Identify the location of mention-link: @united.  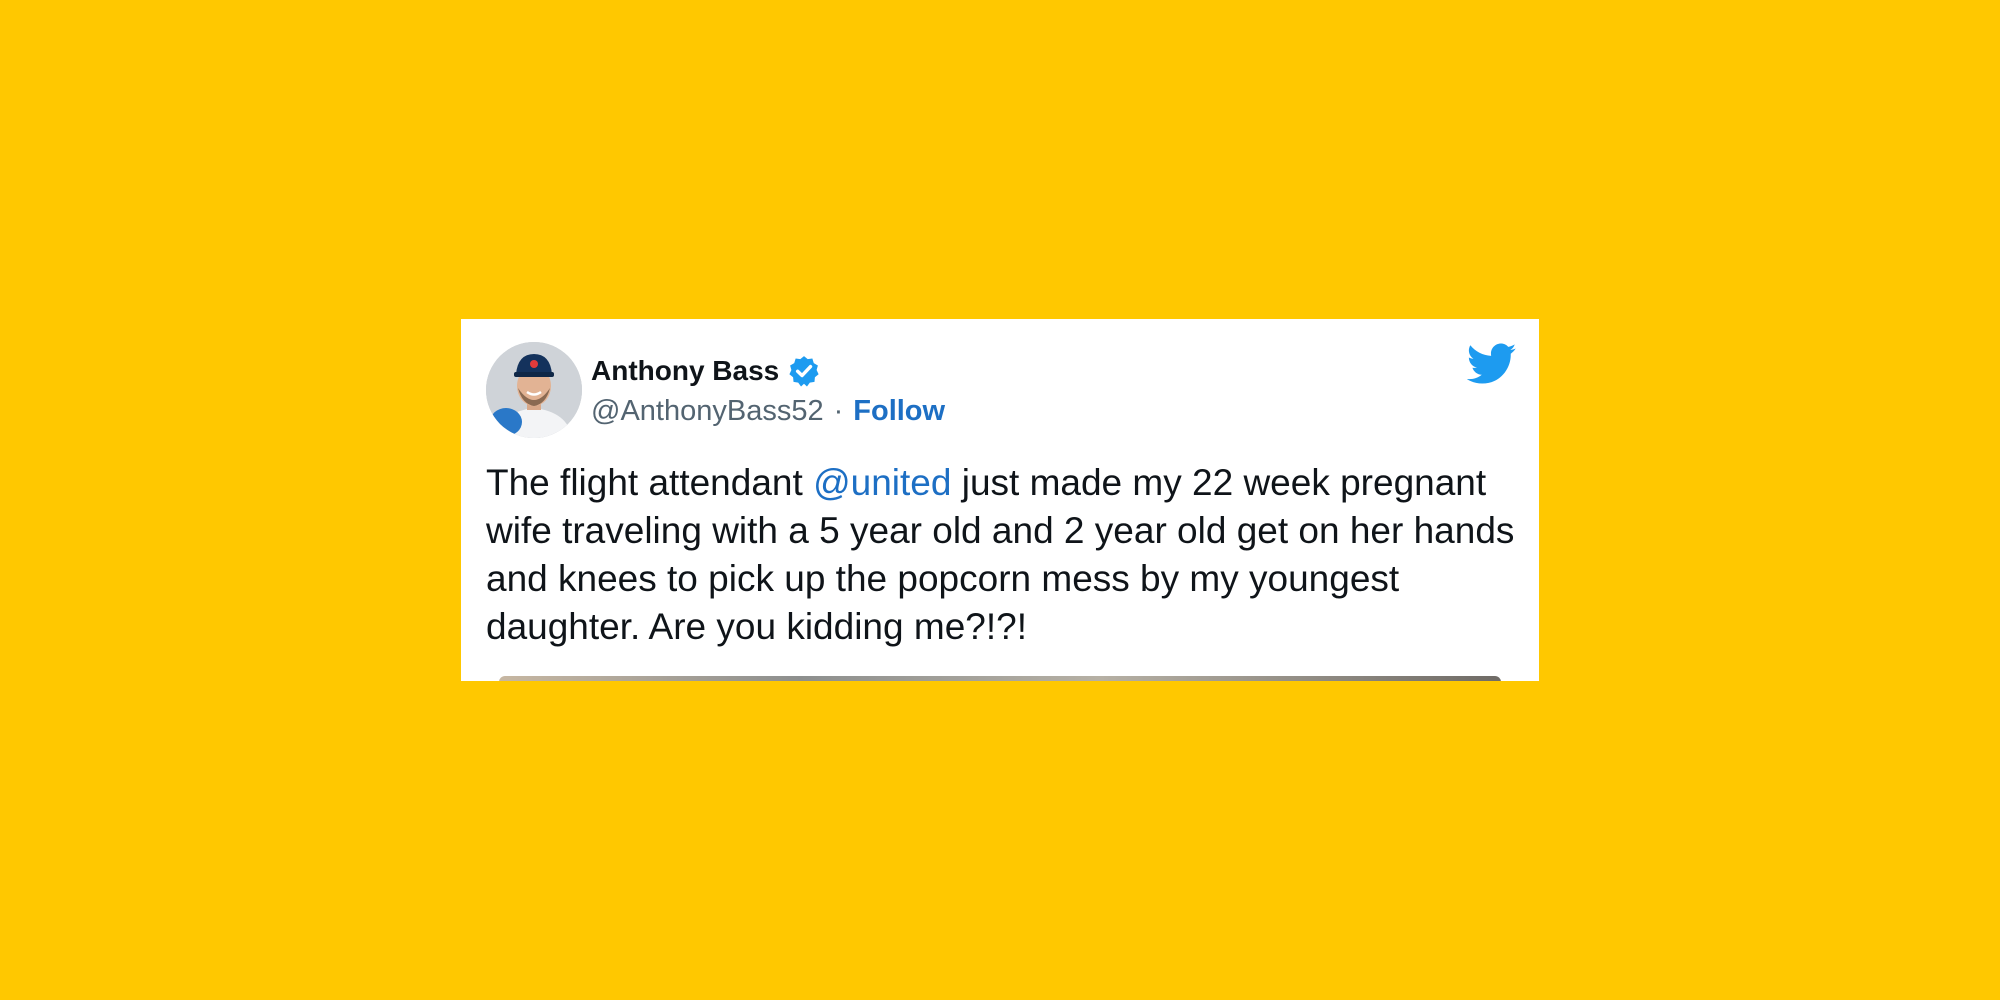
(882, 482).